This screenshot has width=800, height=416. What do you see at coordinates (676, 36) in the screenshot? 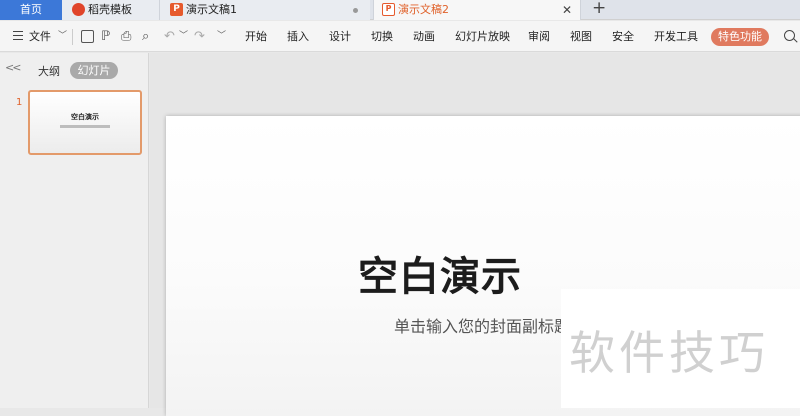
I see `menu-developer: 开发工具` at bounding box center [676, 36].